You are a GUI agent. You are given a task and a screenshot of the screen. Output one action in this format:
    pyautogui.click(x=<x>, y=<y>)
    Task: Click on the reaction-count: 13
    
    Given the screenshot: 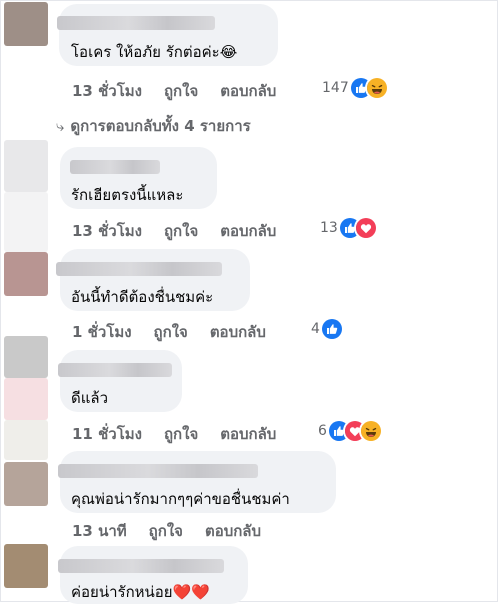 What is the action you would take?
    pyautogui.click(x=329, y=228)
    